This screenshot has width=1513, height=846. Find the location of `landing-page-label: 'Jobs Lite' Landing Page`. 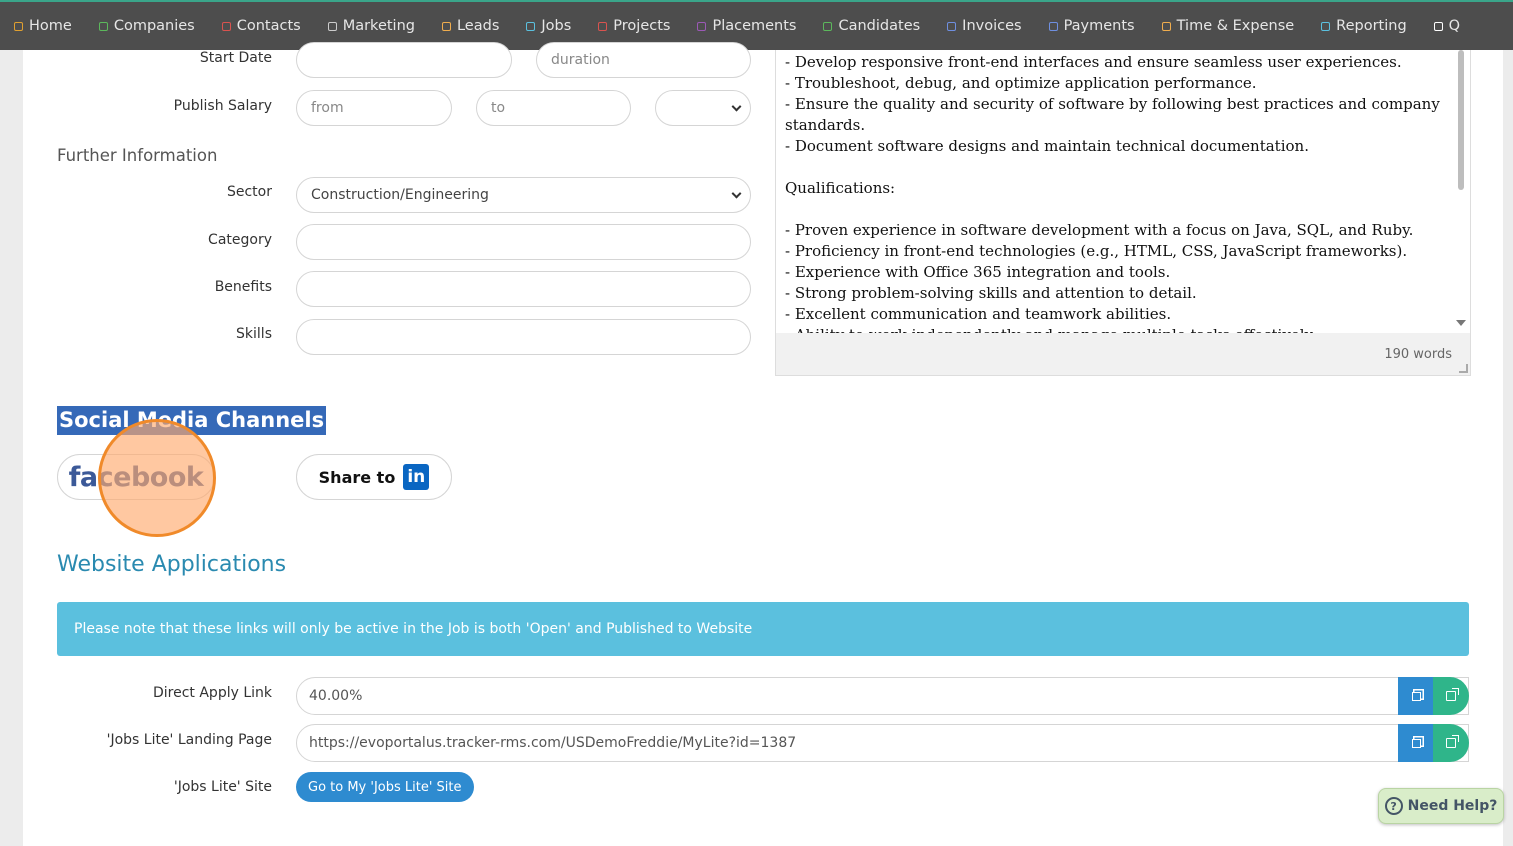

landing-page-label: 'Jobs Lite' Landing Page is located at coordinates (189, 740).